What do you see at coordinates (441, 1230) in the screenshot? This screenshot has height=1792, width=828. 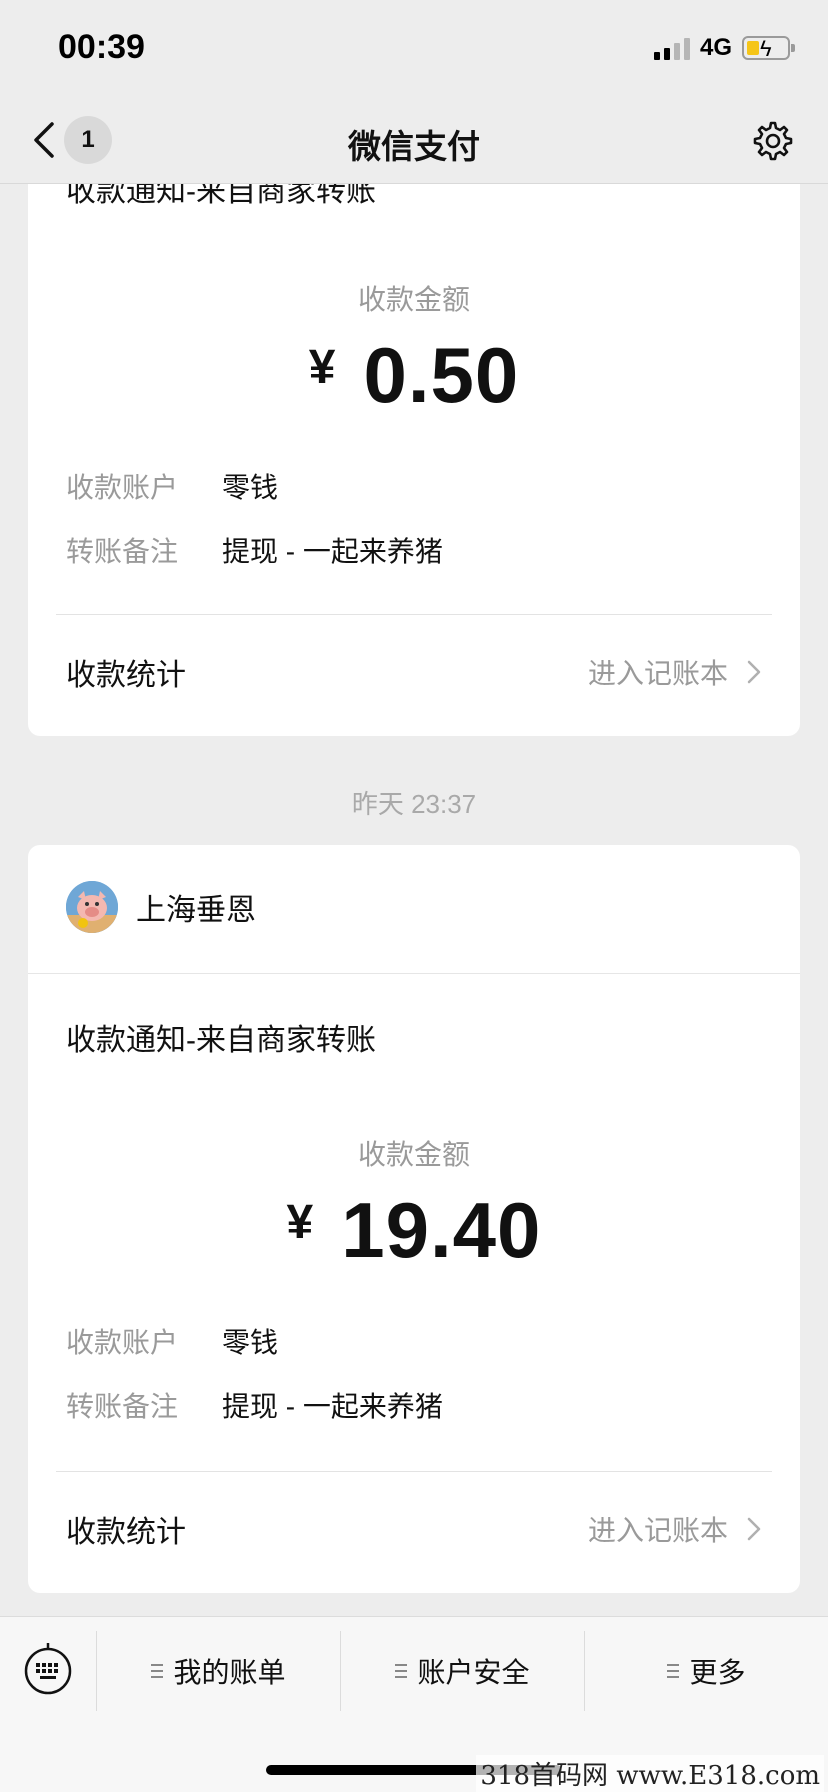 I see `amount-number: 19.40` at bounding box center [441, 1230].